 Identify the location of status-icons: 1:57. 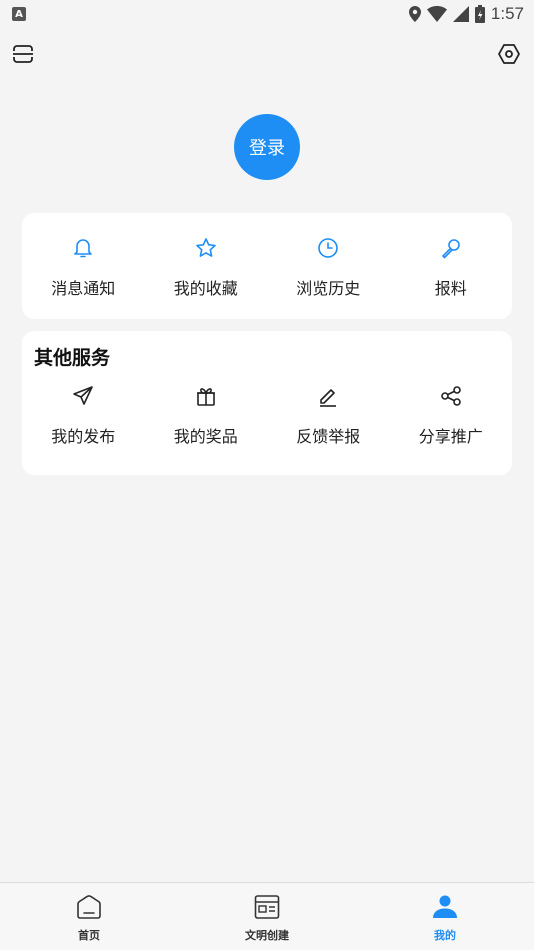
(466, 14).